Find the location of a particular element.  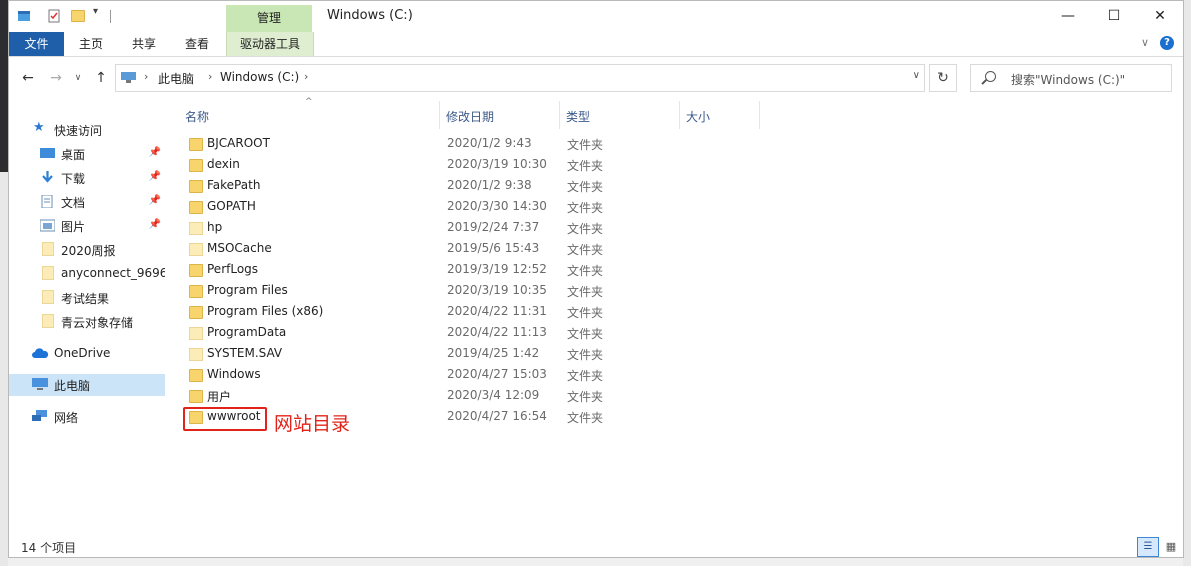

sidebar-item-onedrive: OneDrive is located at coordinates (87, 354).